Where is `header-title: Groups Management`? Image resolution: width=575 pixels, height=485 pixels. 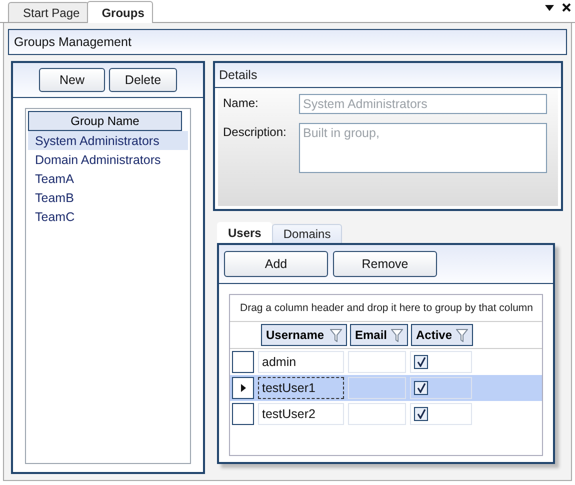 header-title: Groups Management is located at coordinates (73, 42).